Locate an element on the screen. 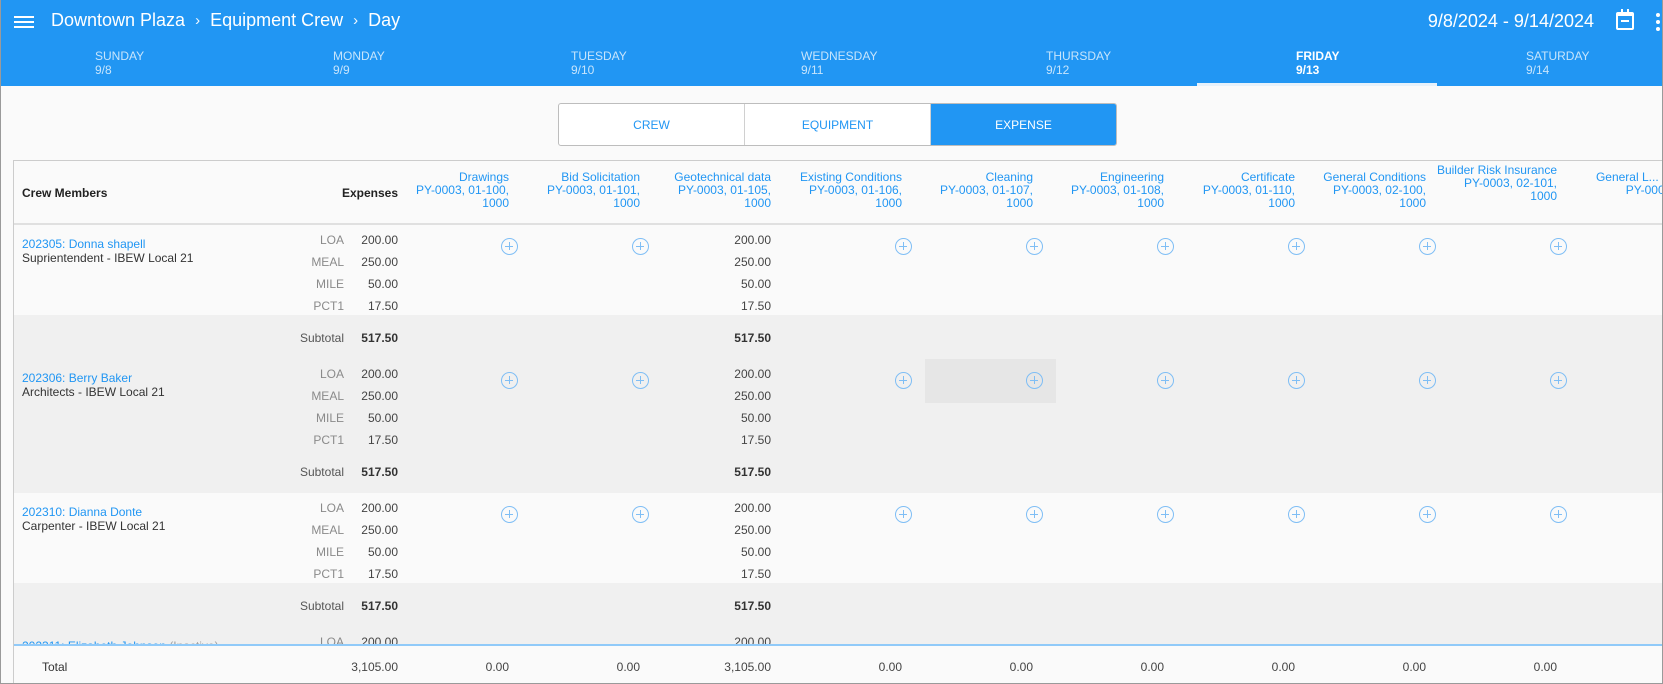 The image size is (1663, 684). tab-expense: EXPENSE is located at coordinates (1023, 124).